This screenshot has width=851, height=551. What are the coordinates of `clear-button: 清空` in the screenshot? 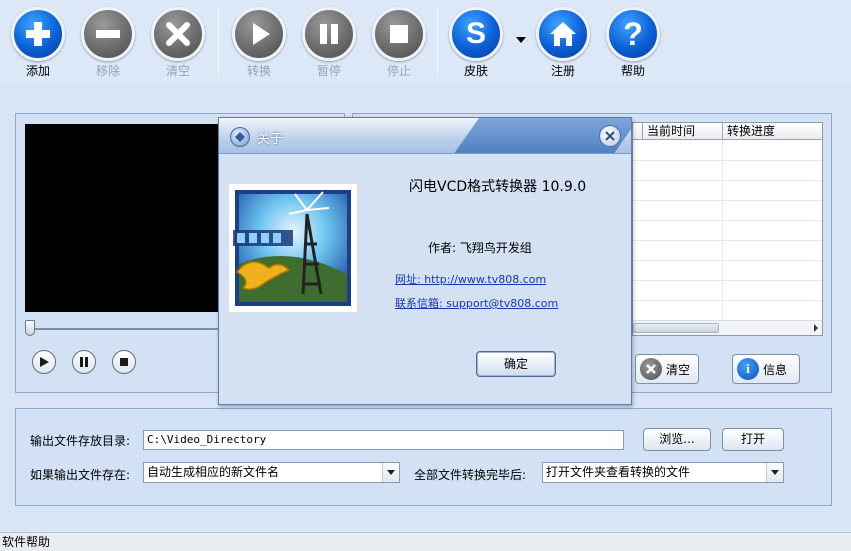 It's located at (667, 369).